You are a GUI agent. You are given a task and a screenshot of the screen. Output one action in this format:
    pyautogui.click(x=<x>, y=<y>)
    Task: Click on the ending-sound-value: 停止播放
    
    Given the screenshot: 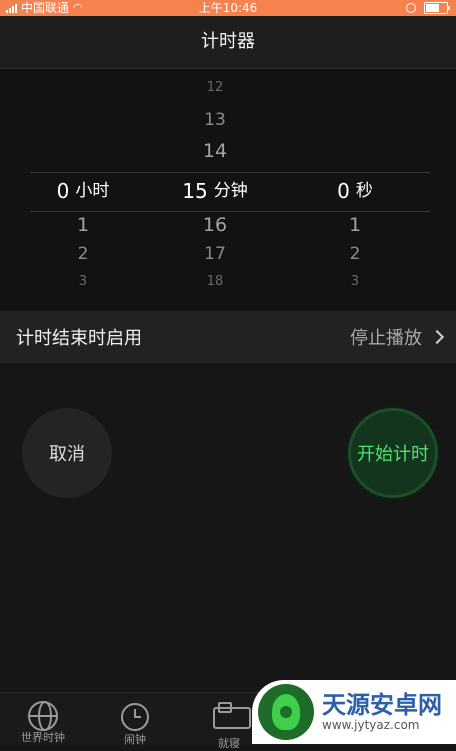 What is the action you would take?
    pyautogui.click(x=386, y=338)
    